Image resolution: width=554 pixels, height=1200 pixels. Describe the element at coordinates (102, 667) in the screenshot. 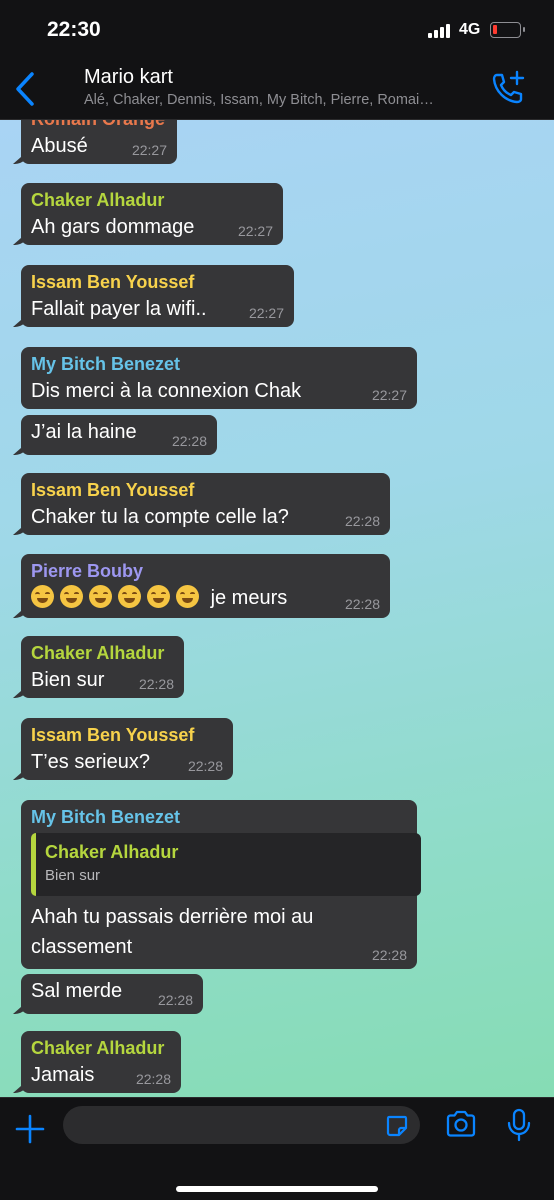

I see `message-bubble: Chaker Alhadur Bien sur 22:28` at that location.